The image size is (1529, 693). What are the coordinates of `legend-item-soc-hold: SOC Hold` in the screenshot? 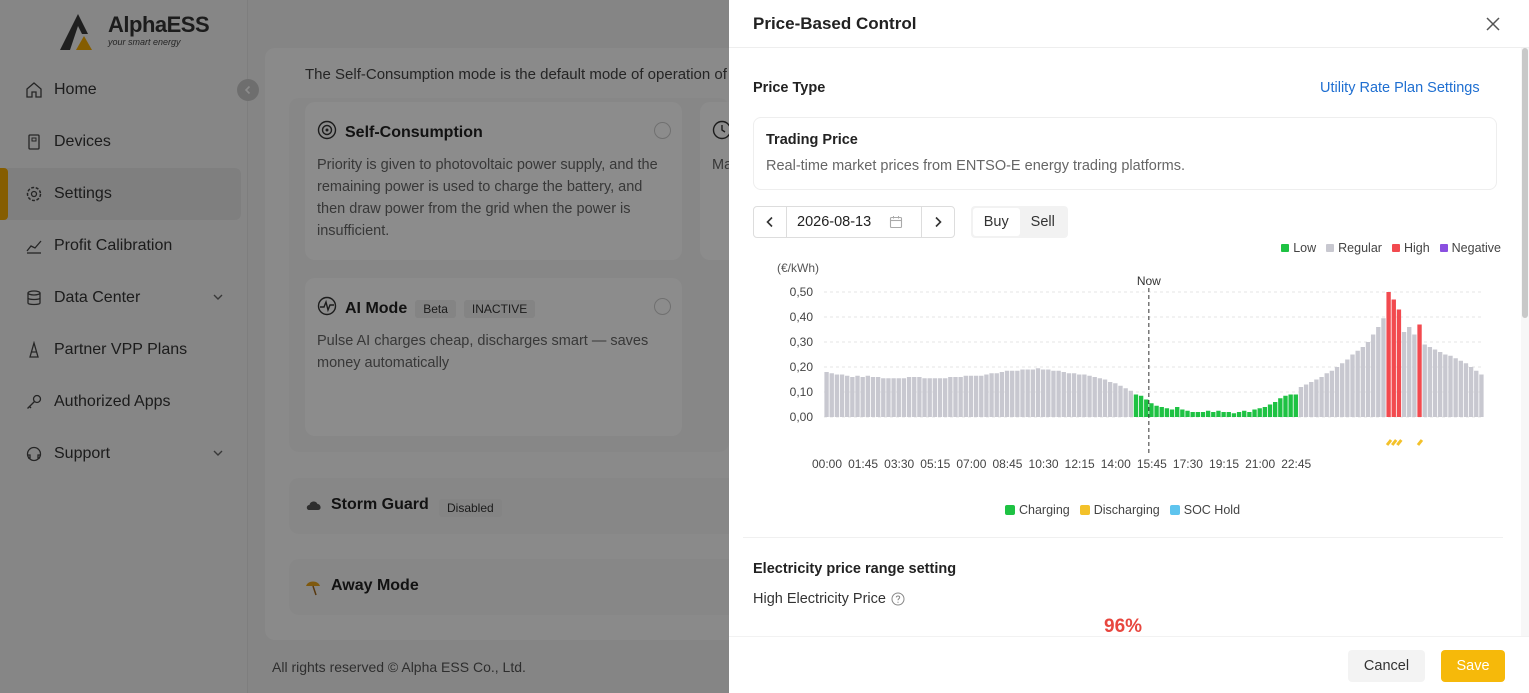 It's located at (1204, 510).